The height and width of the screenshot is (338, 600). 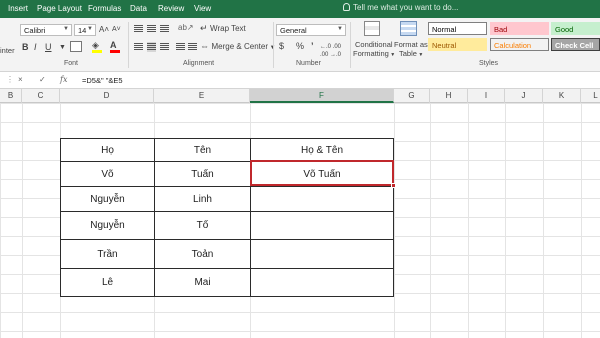 What do you see at coordinates (107, 225) in the screenshot?
I see `cell-d7: Nguyễn` at bounding box center [107, 225].